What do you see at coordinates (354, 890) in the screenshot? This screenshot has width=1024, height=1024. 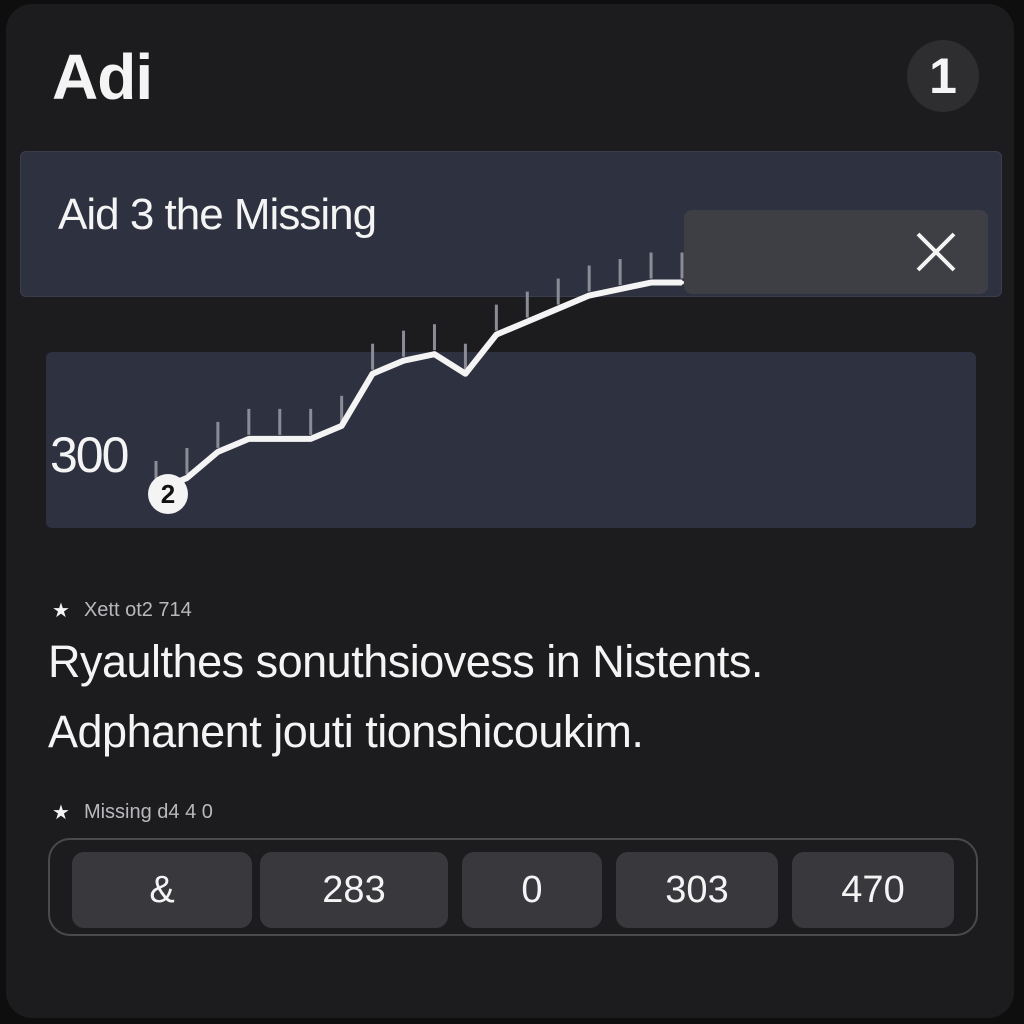 I see `value-chip-2: 283` at bounding box center [354, 890].